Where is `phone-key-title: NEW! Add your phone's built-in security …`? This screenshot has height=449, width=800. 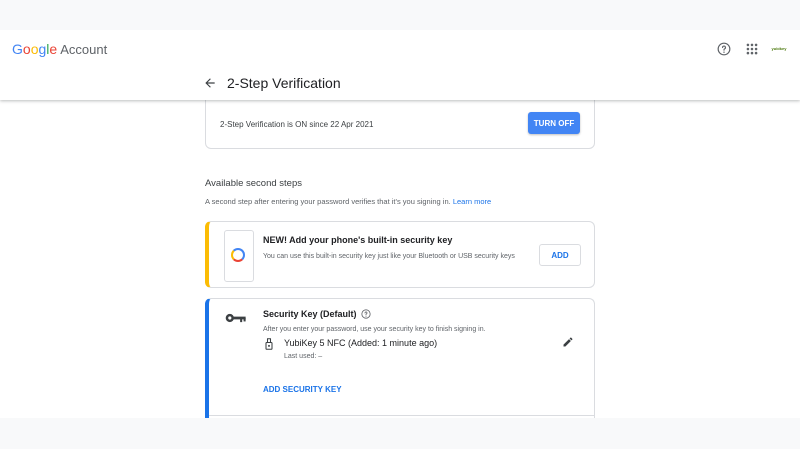
phone-key-title: NEW! Add your phone's built-in security … is located at coordinates (358, 240).